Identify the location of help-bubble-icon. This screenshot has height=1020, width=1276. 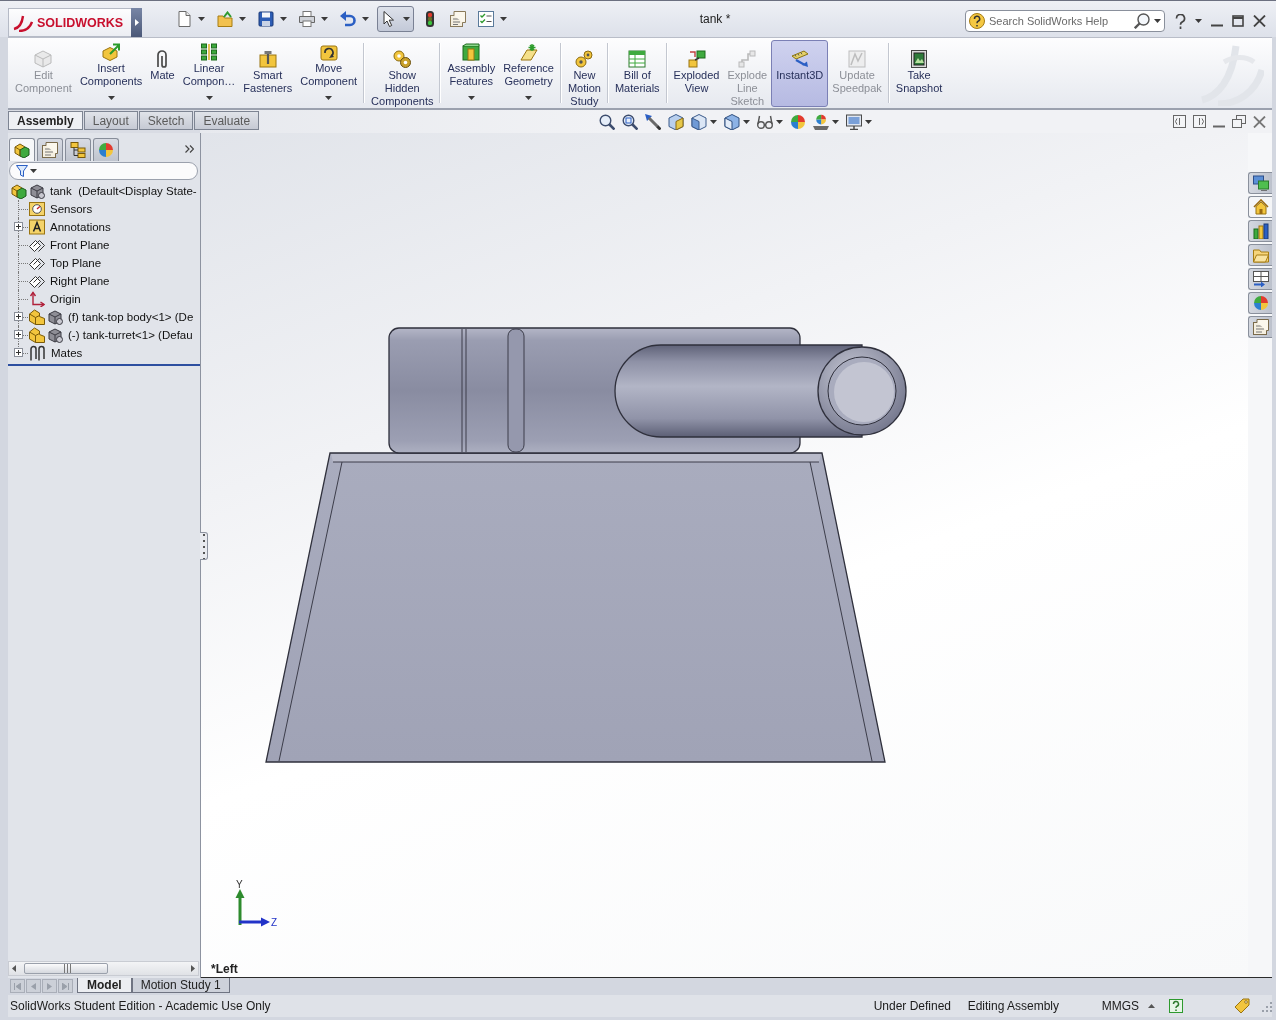
(977, 21).